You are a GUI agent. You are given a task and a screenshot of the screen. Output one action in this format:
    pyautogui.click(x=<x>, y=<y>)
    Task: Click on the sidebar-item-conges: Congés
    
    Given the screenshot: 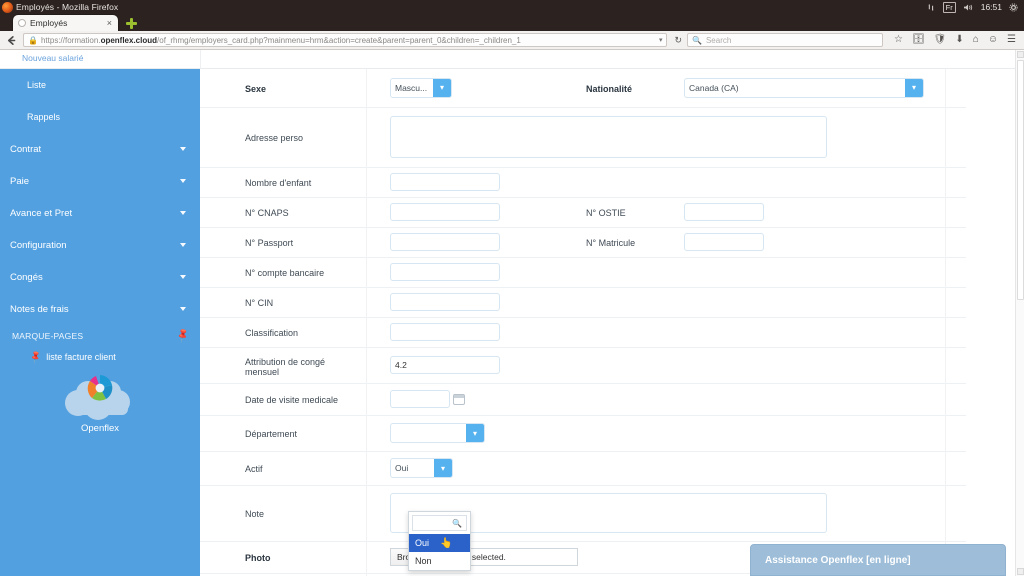 What is the action you would take?
    pyautogui.click(x=100, y=277)
    